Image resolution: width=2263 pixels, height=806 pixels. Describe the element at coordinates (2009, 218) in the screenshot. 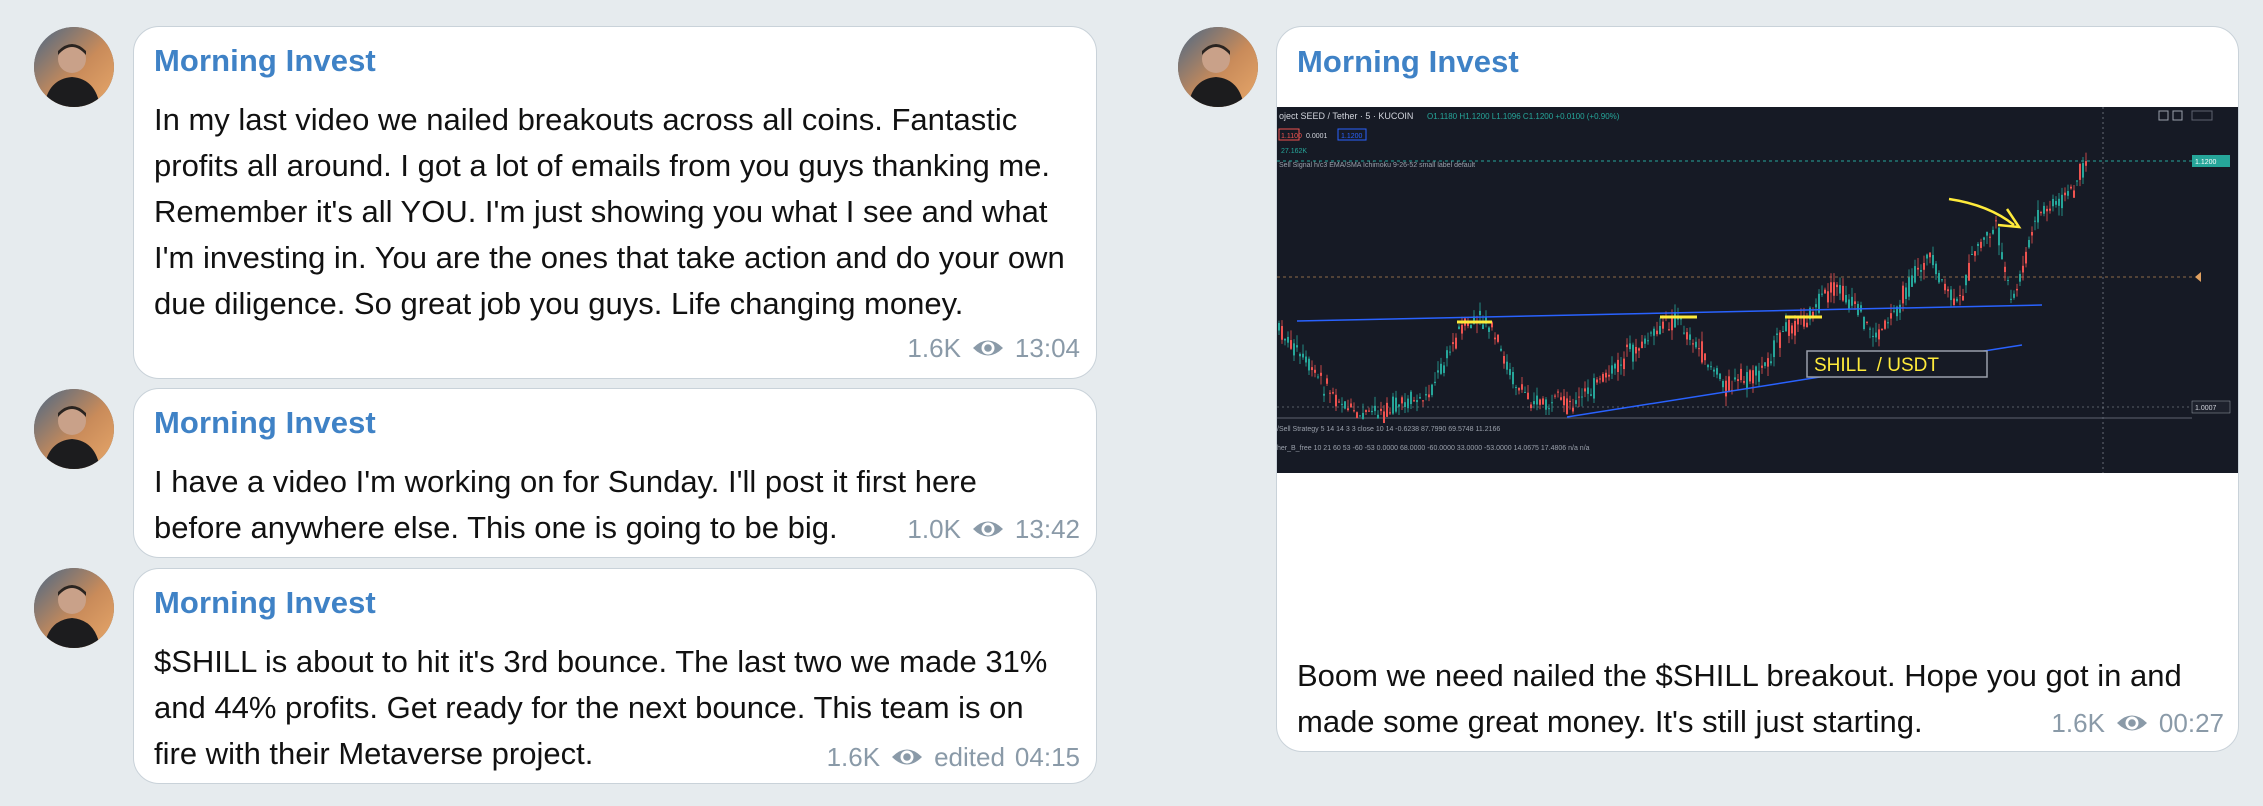

I see `breakout-arrowhead` at that location.